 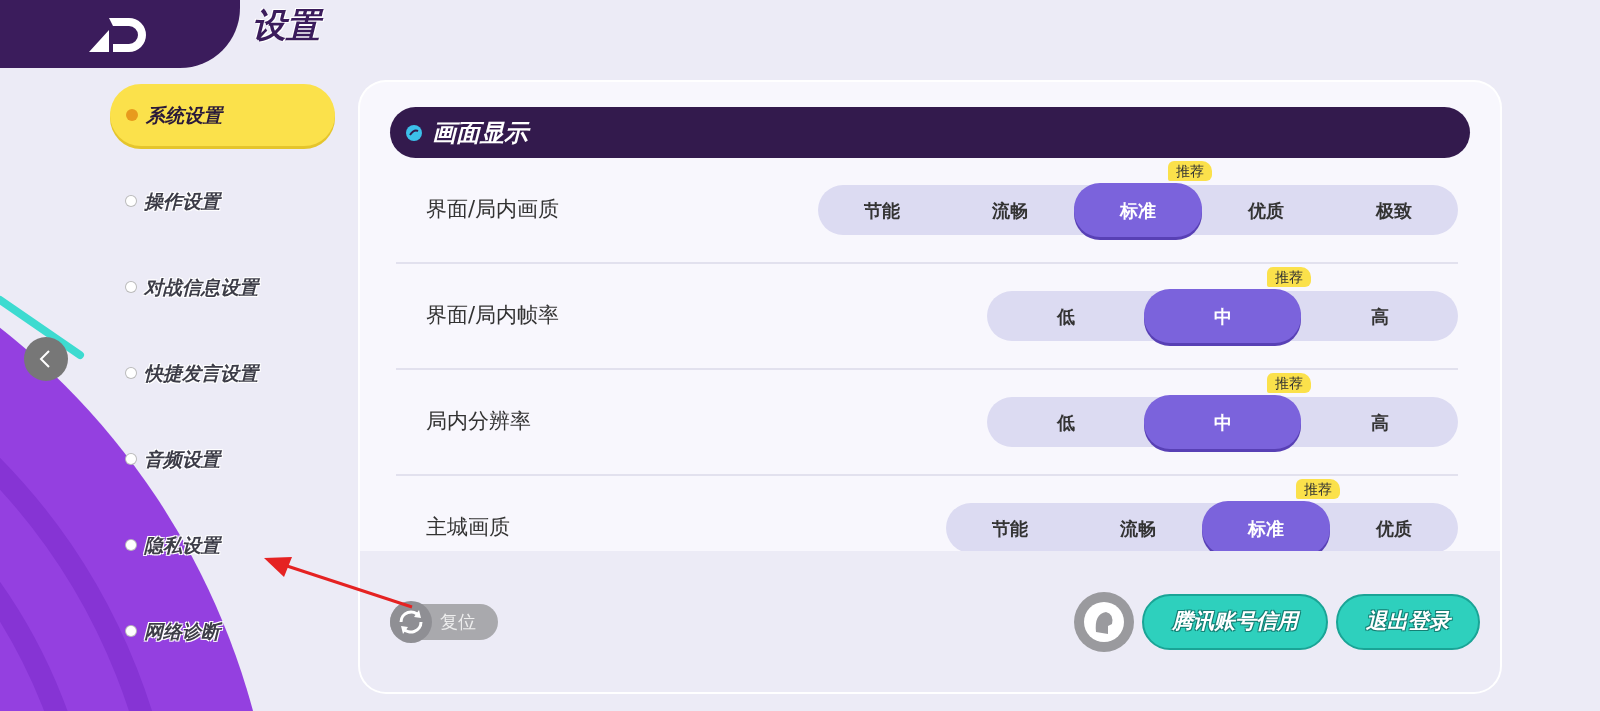 What do you see at coordinates (46, 359) in the screenshot?
I see `back-button` at bounding box center [46, 359].